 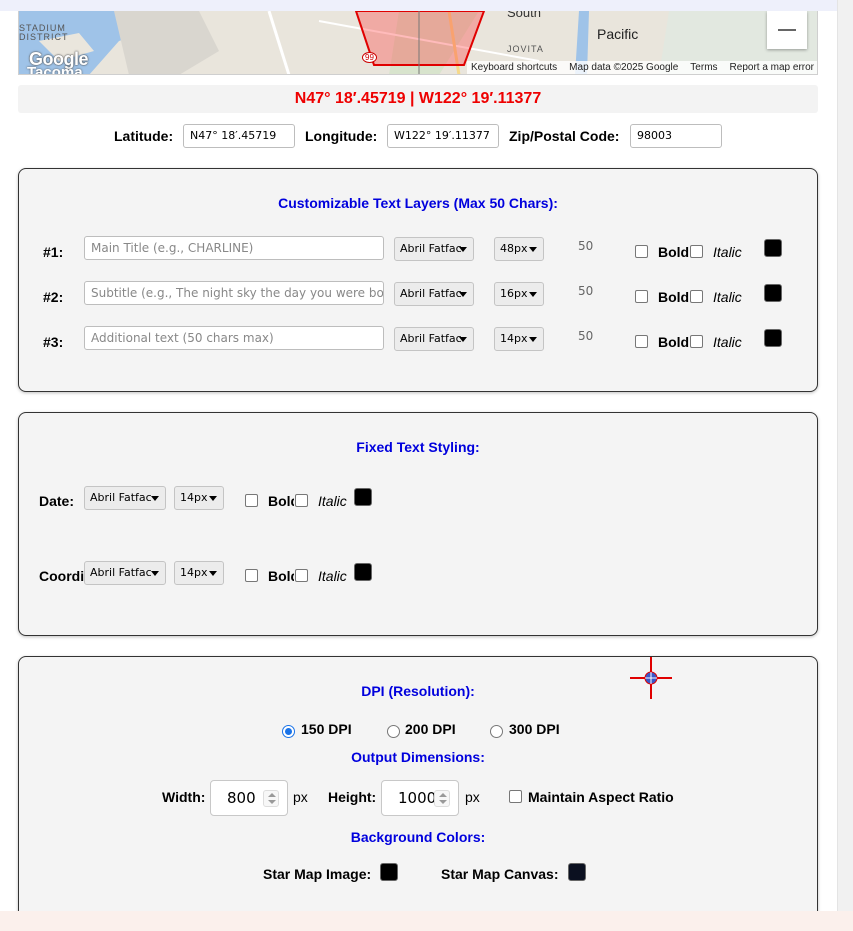 I want to click on star-map-canvas-color-swatch, so click(x=577, y=872).